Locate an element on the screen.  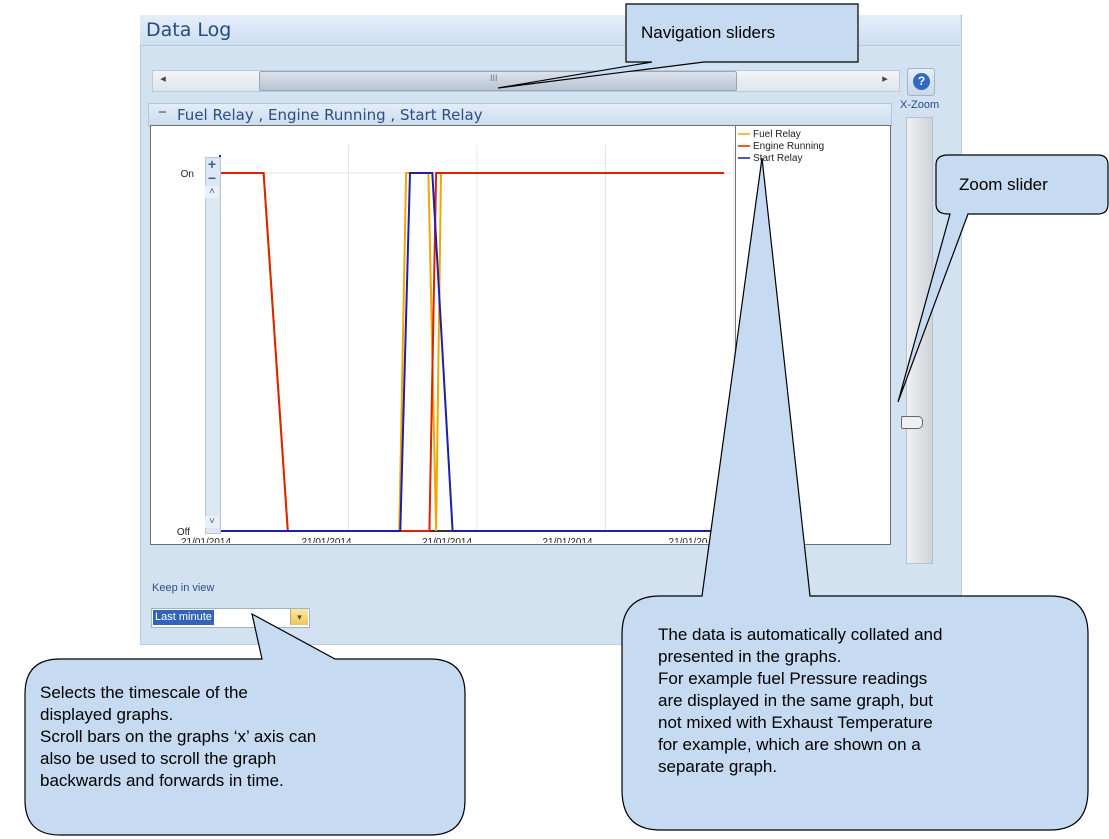
timescale-line: backwards and forwards in time. is located at coordinates (162, 780).